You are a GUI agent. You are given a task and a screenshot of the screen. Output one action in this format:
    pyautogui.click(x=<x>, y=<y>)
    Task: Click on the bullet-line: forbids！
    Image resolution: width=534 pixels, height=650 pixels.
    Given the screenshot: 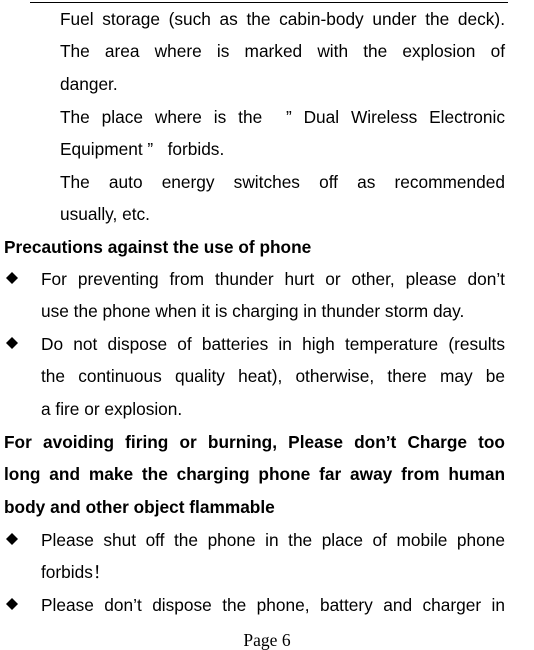 What is the action you would take?
    pyautogui.click(x=76, y=572)
    